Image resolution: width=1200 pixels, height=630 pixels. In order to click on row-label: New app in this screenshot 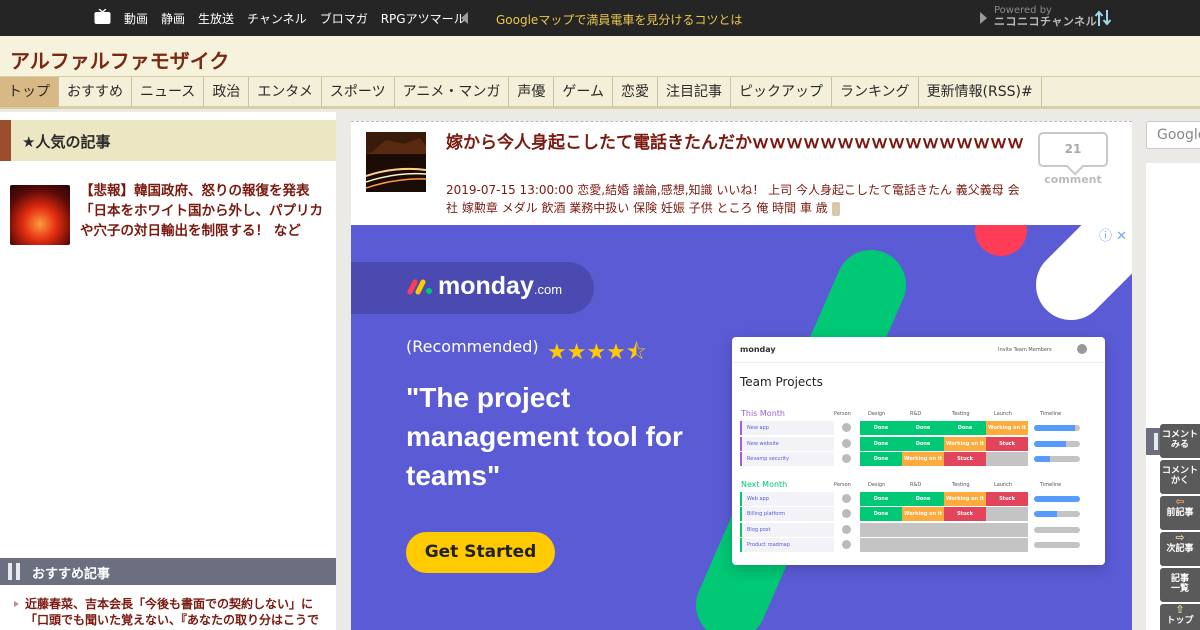, I will do `click(787, 428)`.